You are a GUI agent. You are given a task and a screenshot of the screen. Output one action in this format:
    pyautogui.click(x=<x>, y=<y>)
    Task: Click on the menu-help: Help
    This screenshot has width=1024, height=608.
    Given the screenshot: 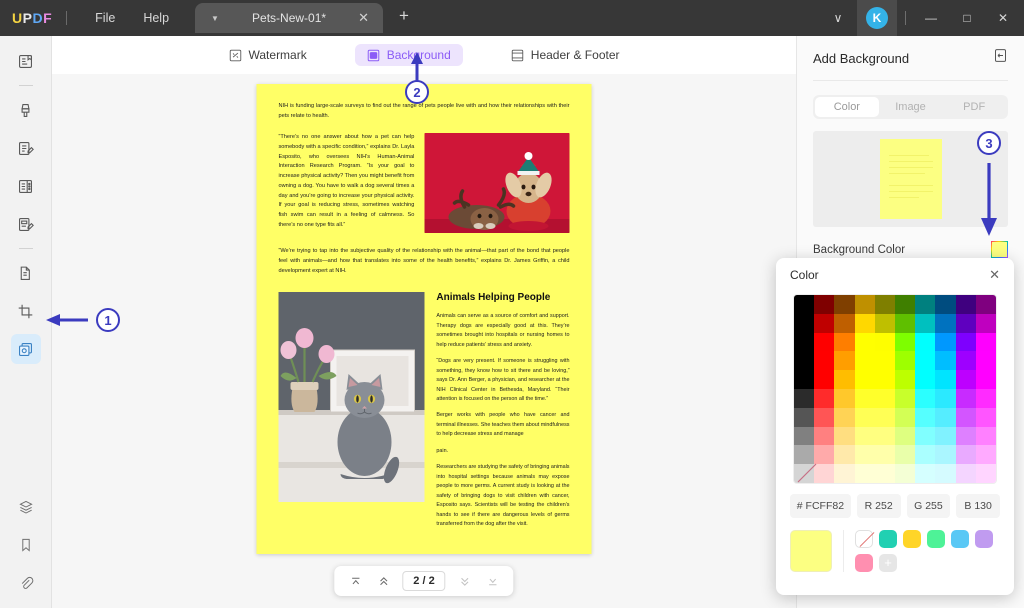 What is the action you would take?
    pyautogui.click(x=156, y=18)
    